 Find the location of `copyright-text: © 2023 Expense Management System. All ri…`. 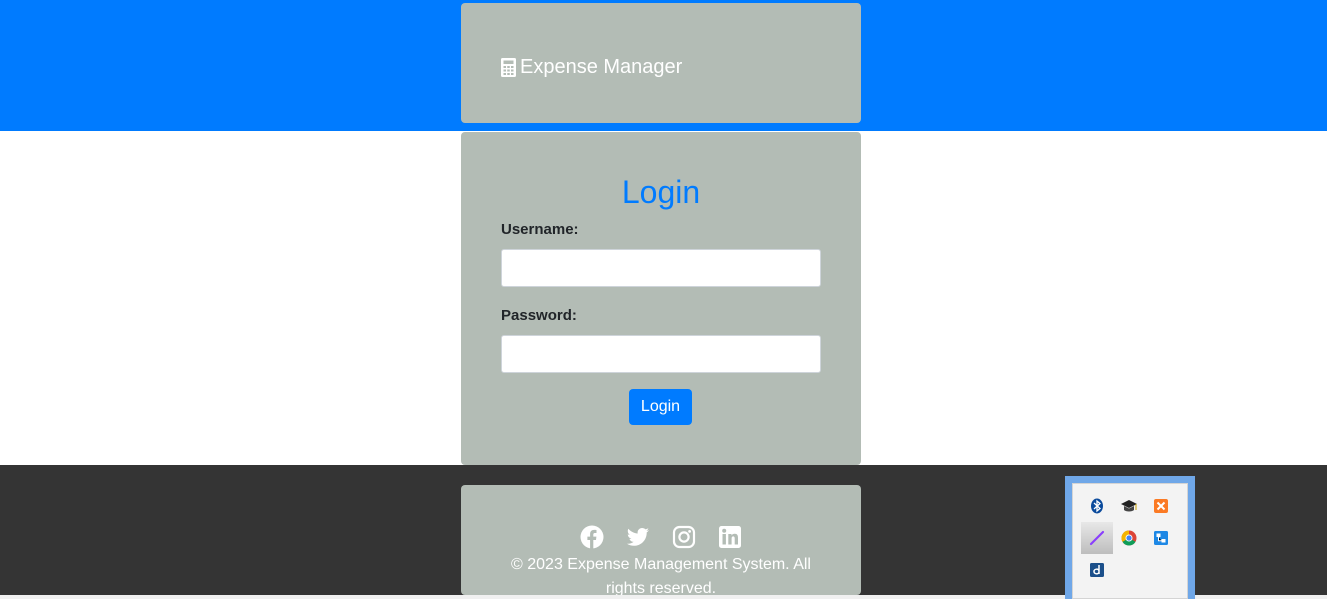

copyright-text: © 2023 Expense Management System. All ri… is located at coordinates (661, 575).